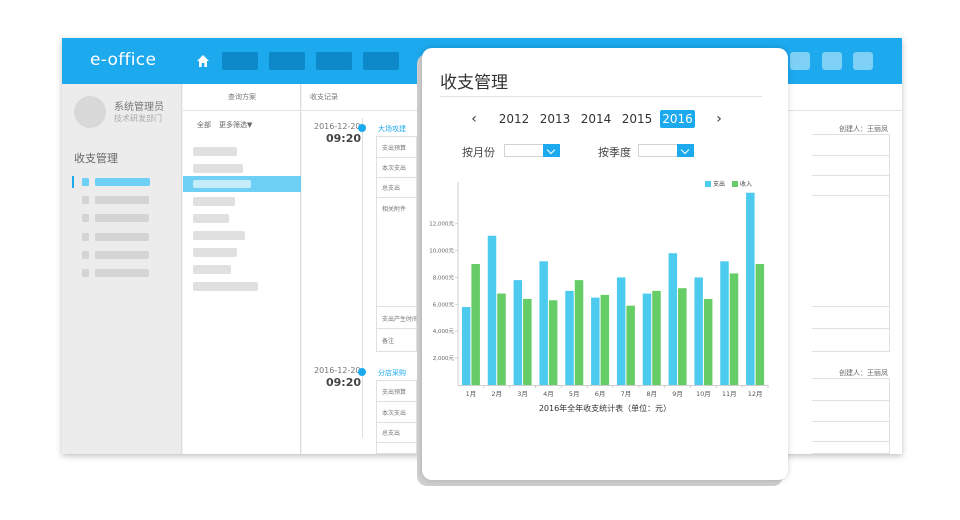  Describe the element at coordinates (391, 188) in the screenshot. I see `field-label: 总支出` at that location.